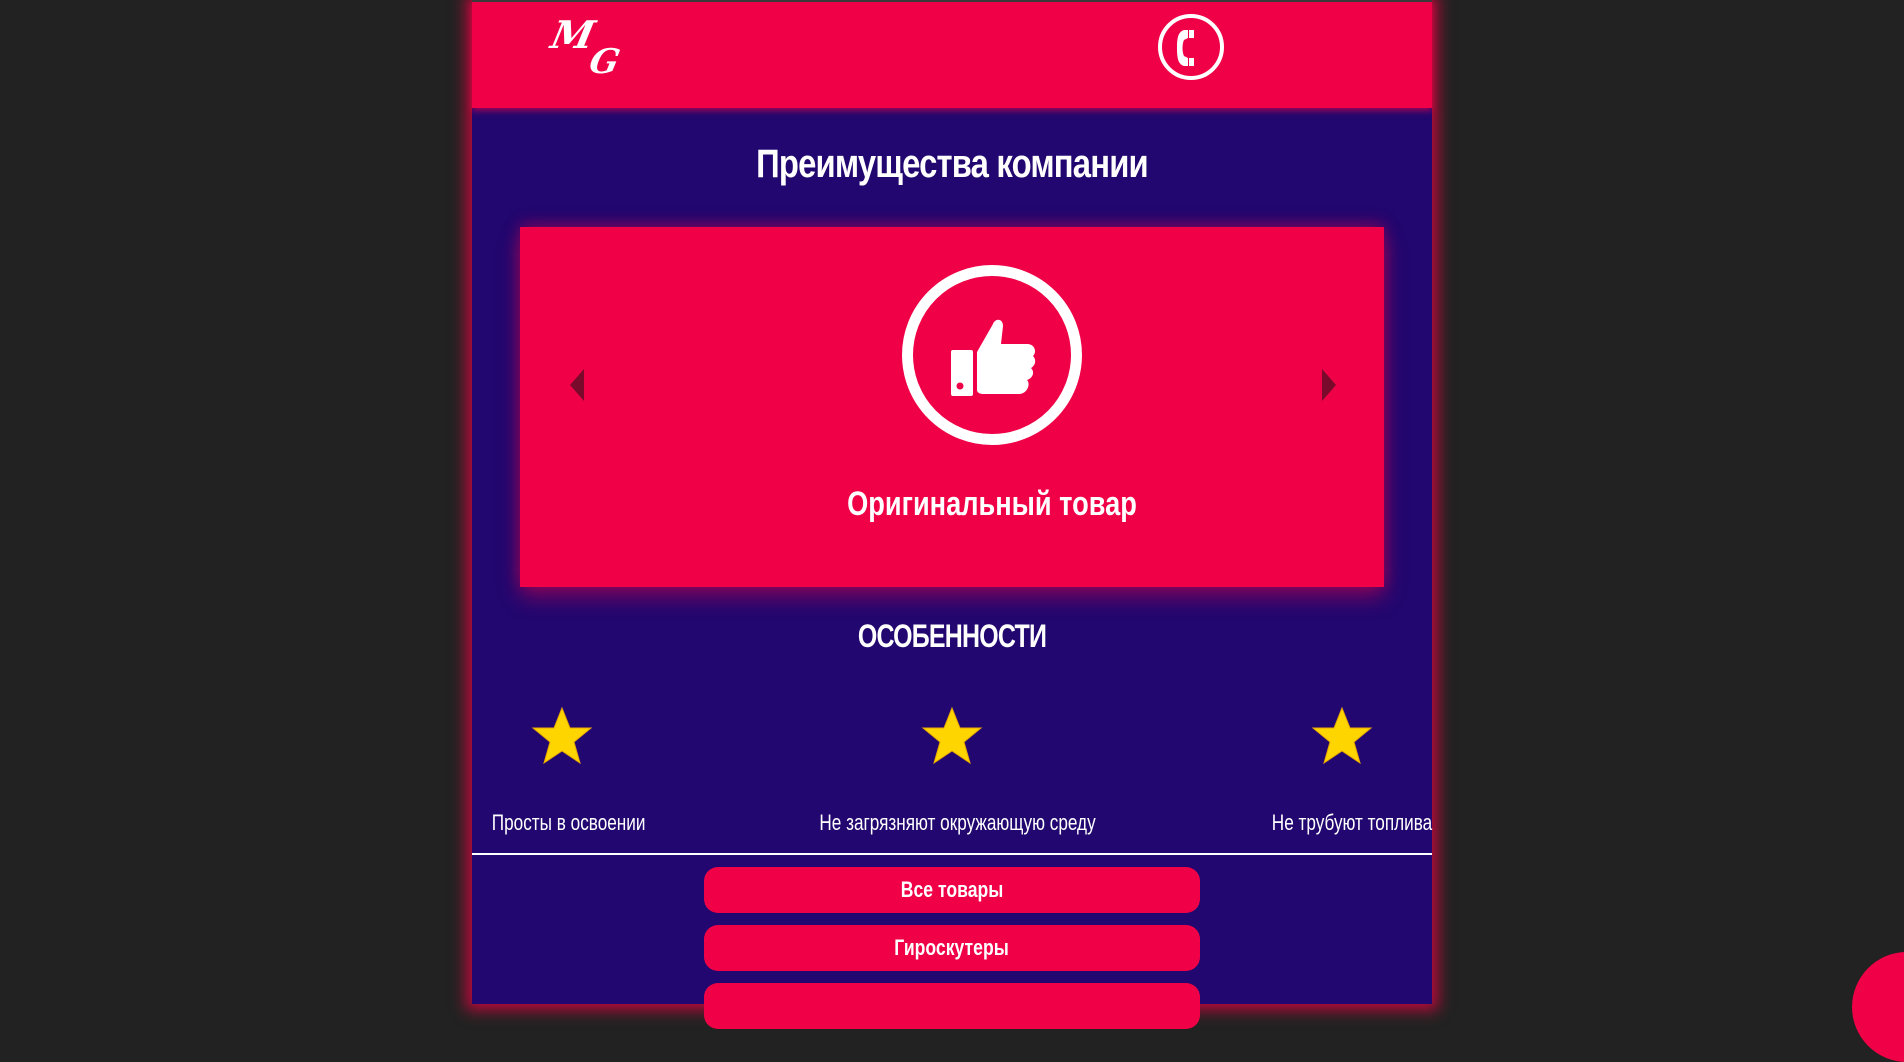 This screenshot has width=1904, height=1062. Describe the element at coordinates (952, 164) in the screenshot. I see `advantages-title: Преимущества компании` at that location.